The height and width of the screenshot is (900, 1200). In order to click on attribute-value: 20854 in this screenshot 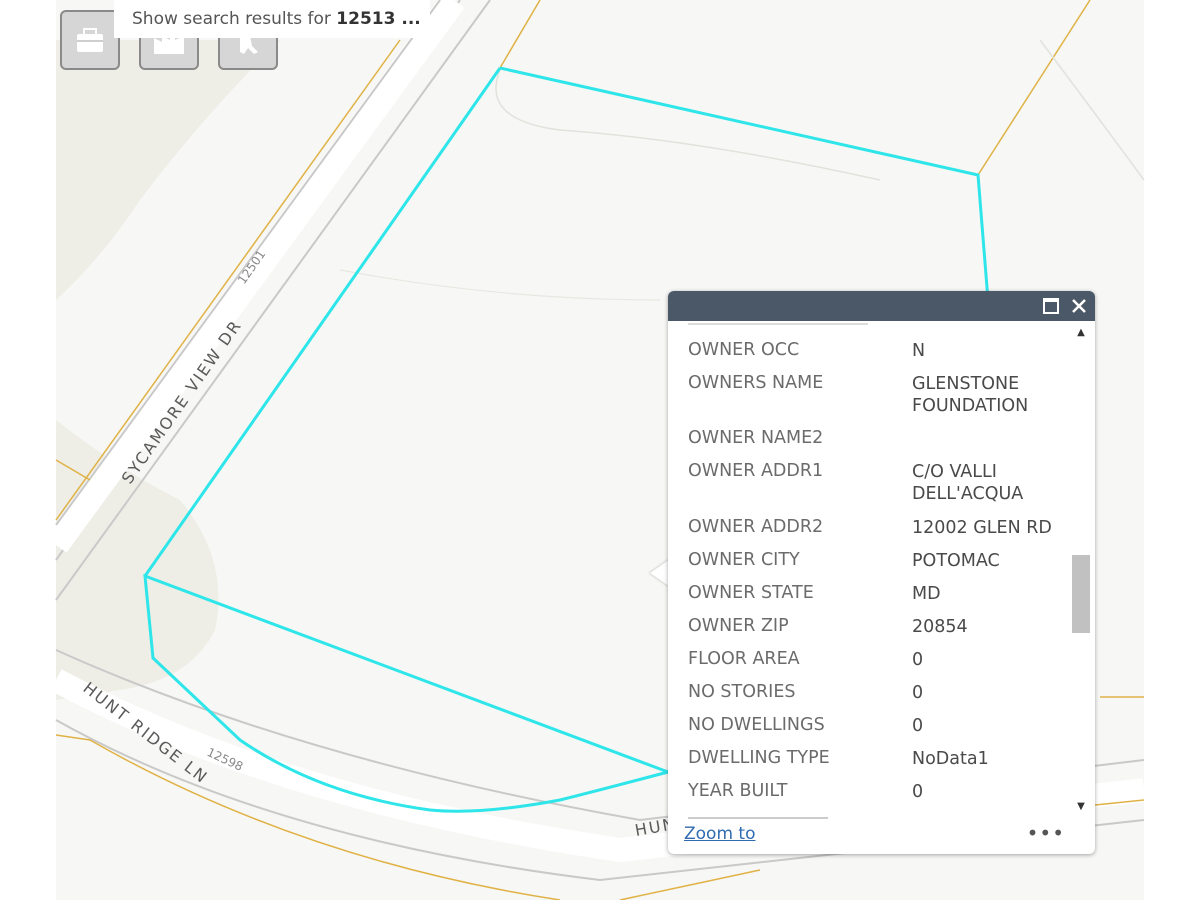, I will do `click(940, 627)`.